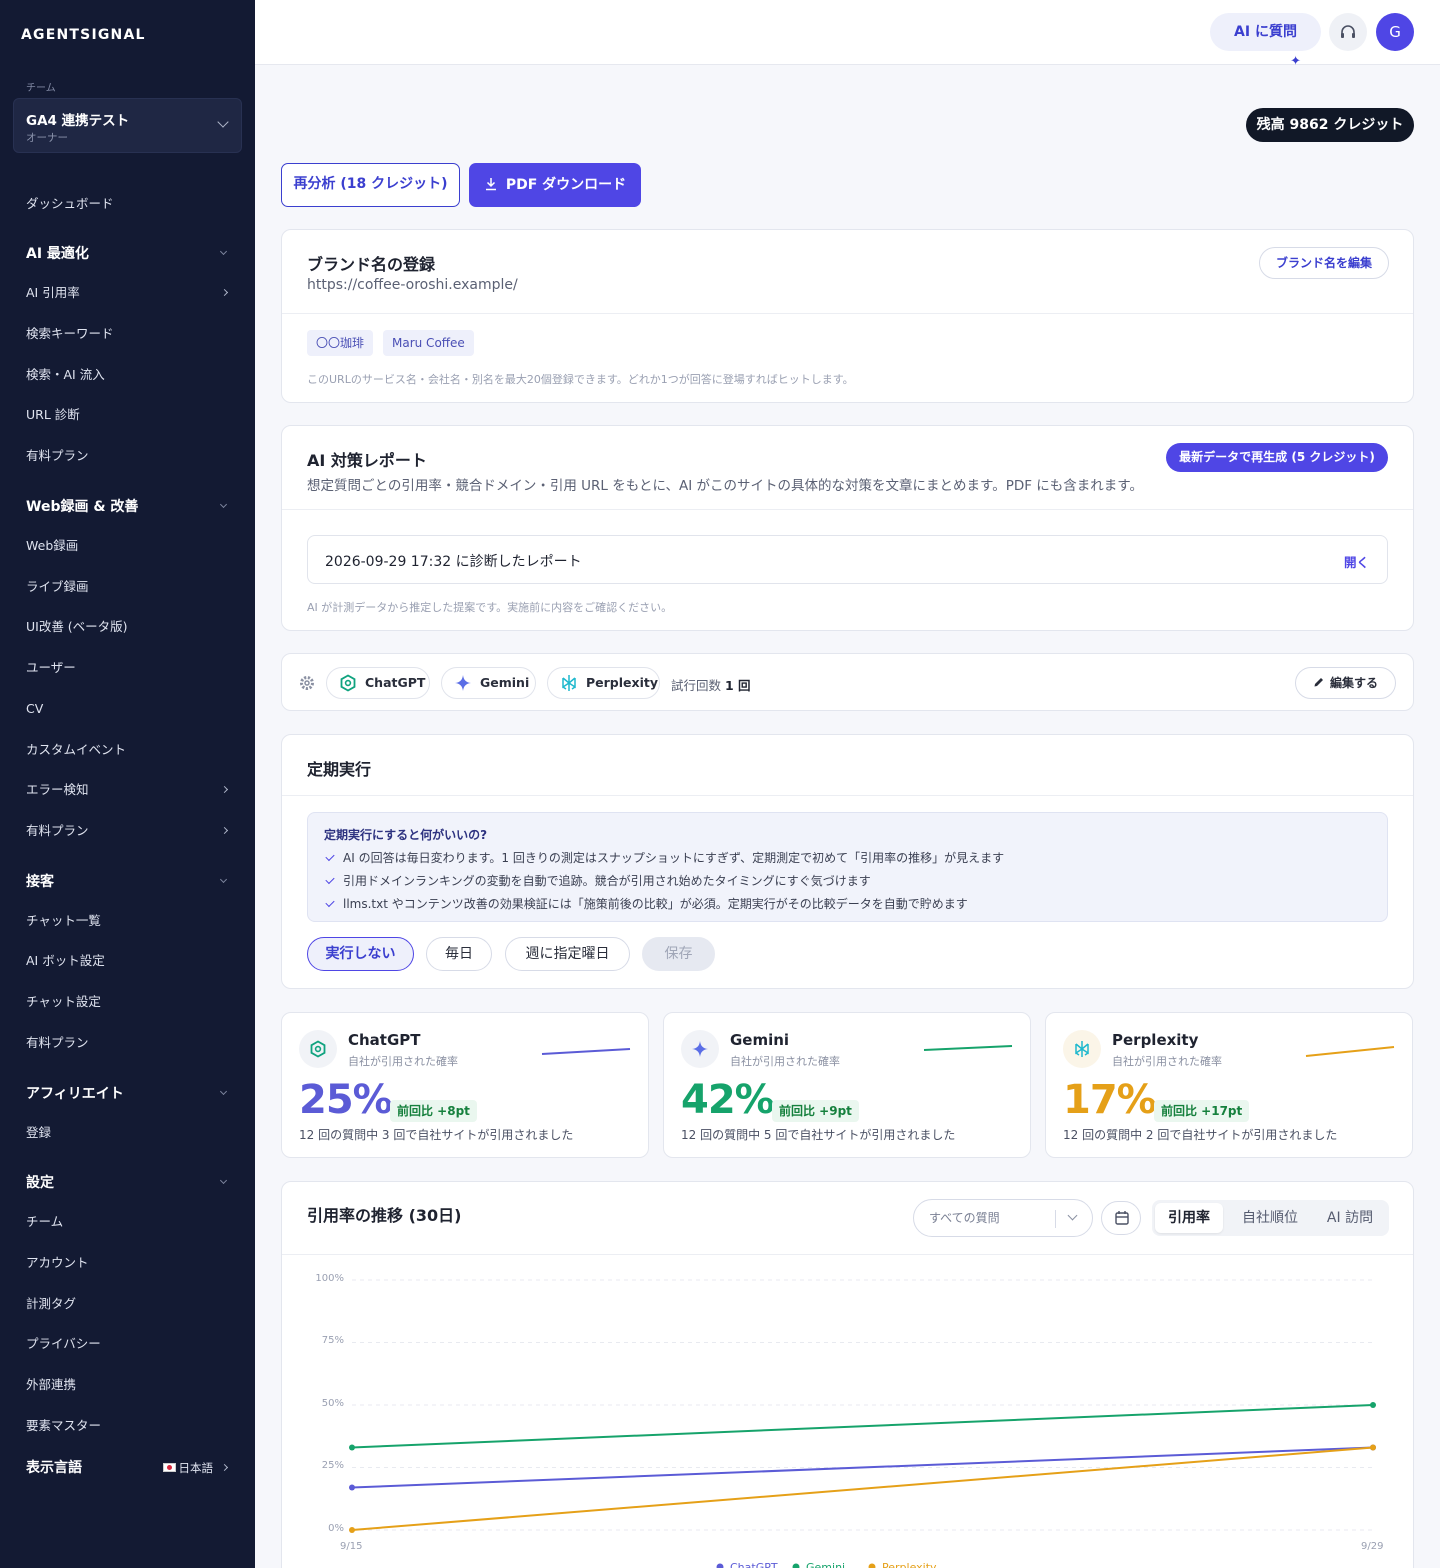  I want to click on sidebar-item-ai-citation: AI 引用率, so click(128, 293).